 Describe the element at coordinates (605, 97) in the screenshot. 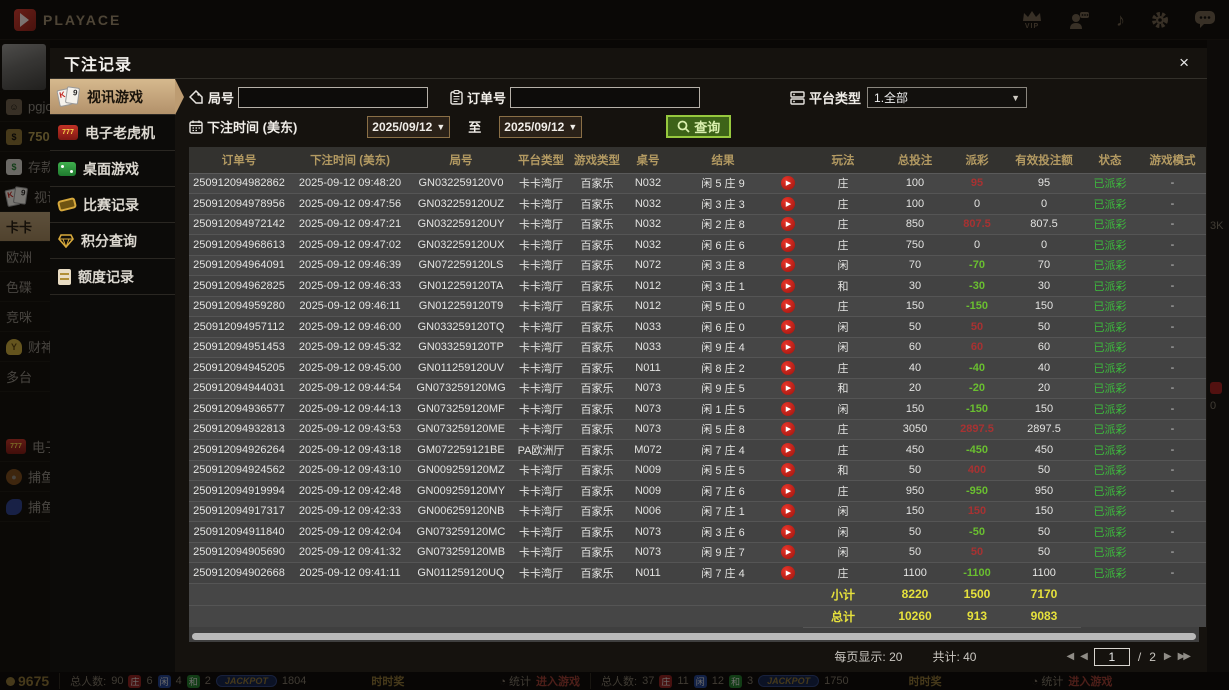

I see `order-number-input` at that location.